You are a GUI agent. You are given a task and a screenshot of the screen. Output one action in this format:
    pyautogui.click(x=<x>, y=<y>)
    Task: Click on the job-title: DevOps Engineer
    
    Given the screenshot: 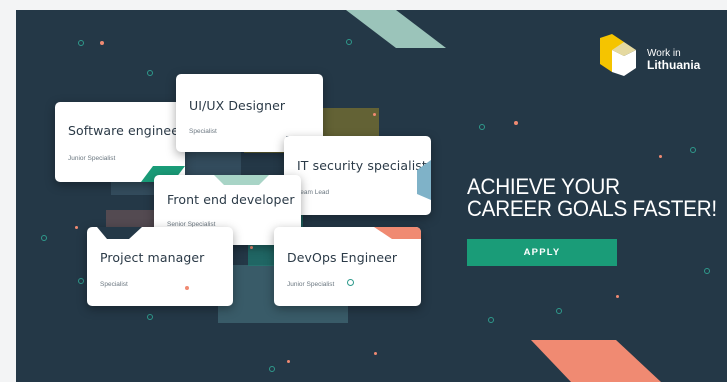 What is the action you would take?
    pyautogui.click(x=342, y=257)
    